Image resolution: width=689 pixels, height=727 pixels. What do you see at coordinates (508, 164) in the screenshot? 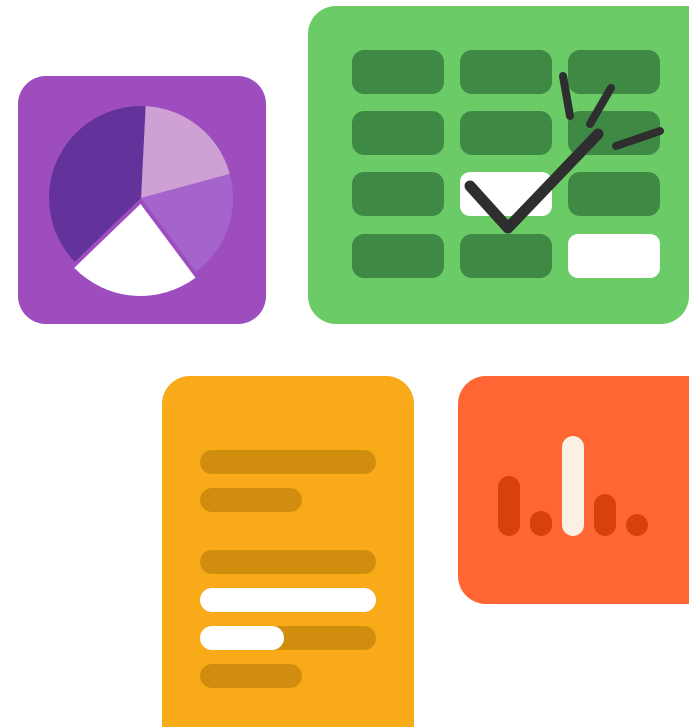
I see `spreadsheet-check-icon` at bounding box center [508, 164].